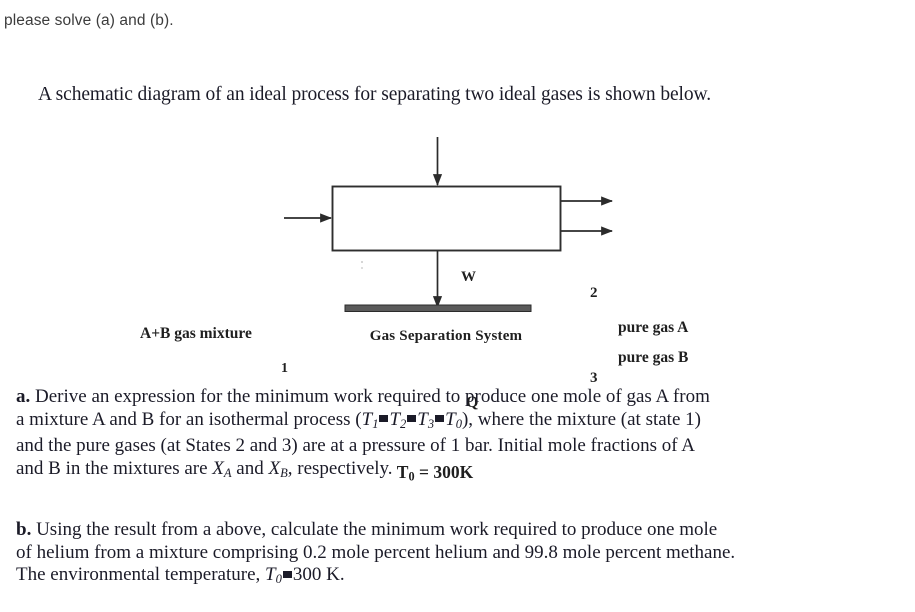 The width and height of the screenshot is (915, 612). Describe the element at coordinates (468, 277) in the screenshot. I see `work-label: W` at that location.